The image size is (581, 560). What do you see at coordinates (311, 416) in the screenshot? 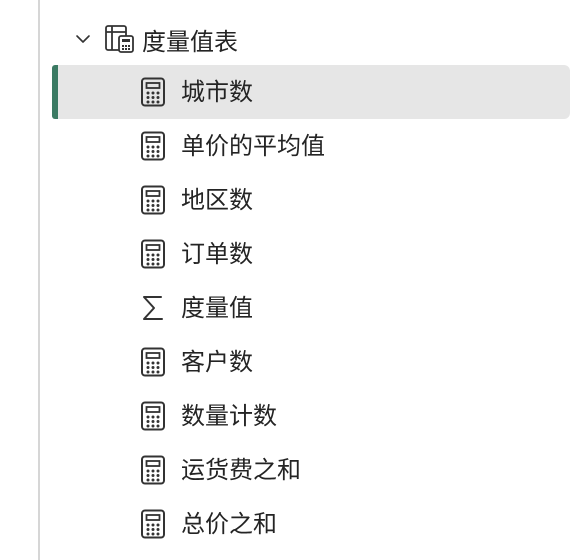
I see `measure-item: 数量计数` at bounding box center [311, 416].